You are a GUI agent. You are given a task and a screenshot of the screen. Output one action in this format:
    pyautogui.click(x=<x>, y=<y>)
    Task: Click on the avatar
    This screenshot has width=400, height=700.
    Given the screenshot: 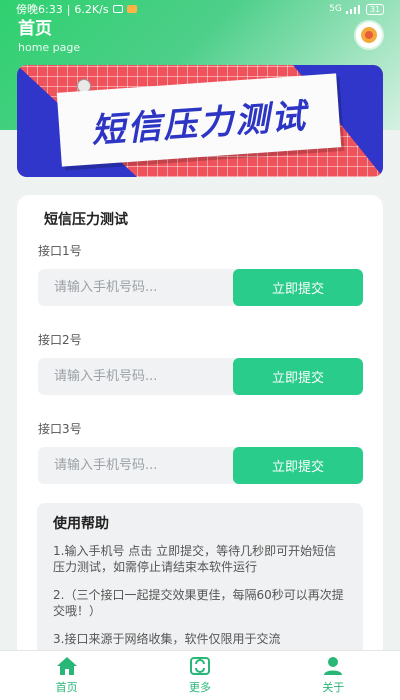 What is the action you would take?
    pyautogui.click(x=369, y=35)
    